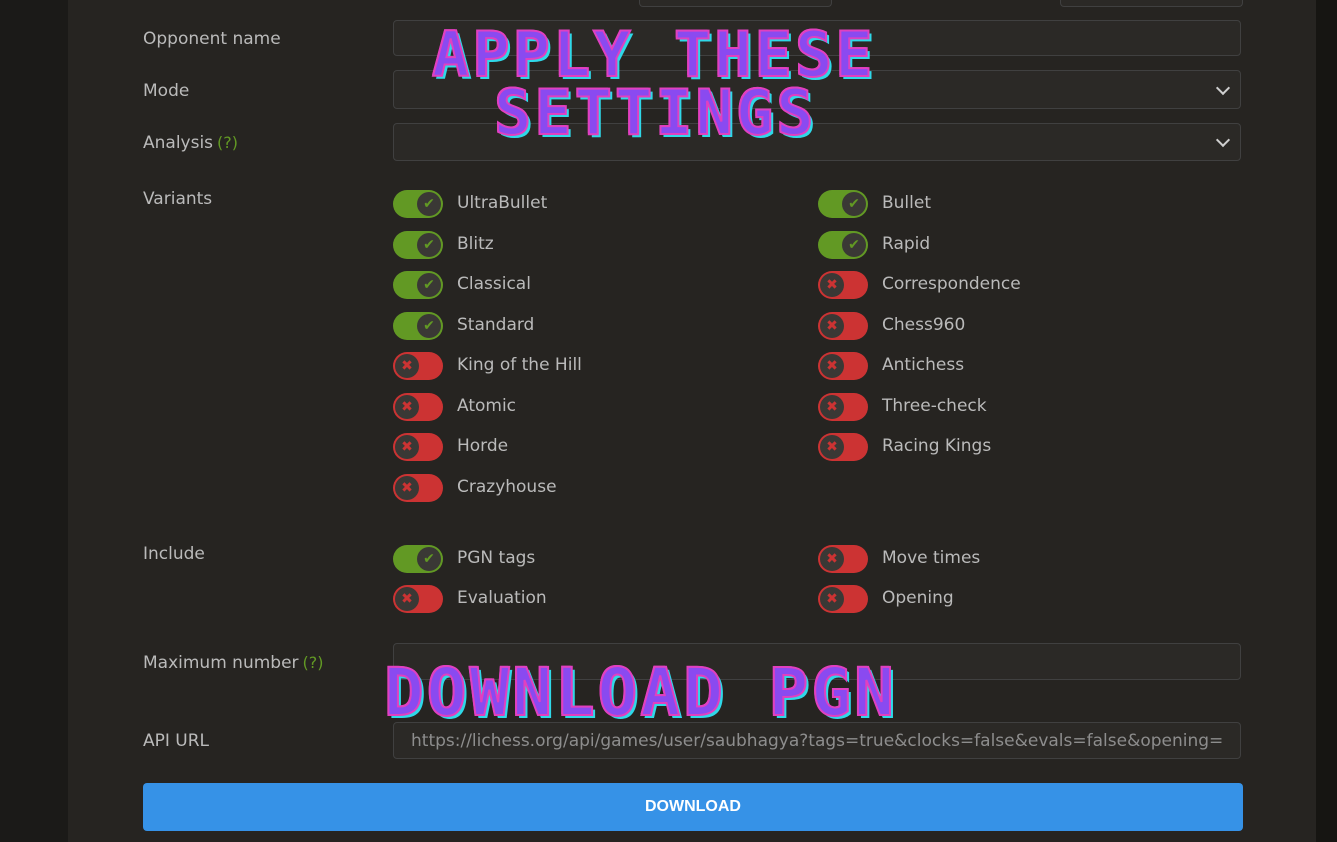  I want to click on toggle-chess960: ✖, so click(843, 325).